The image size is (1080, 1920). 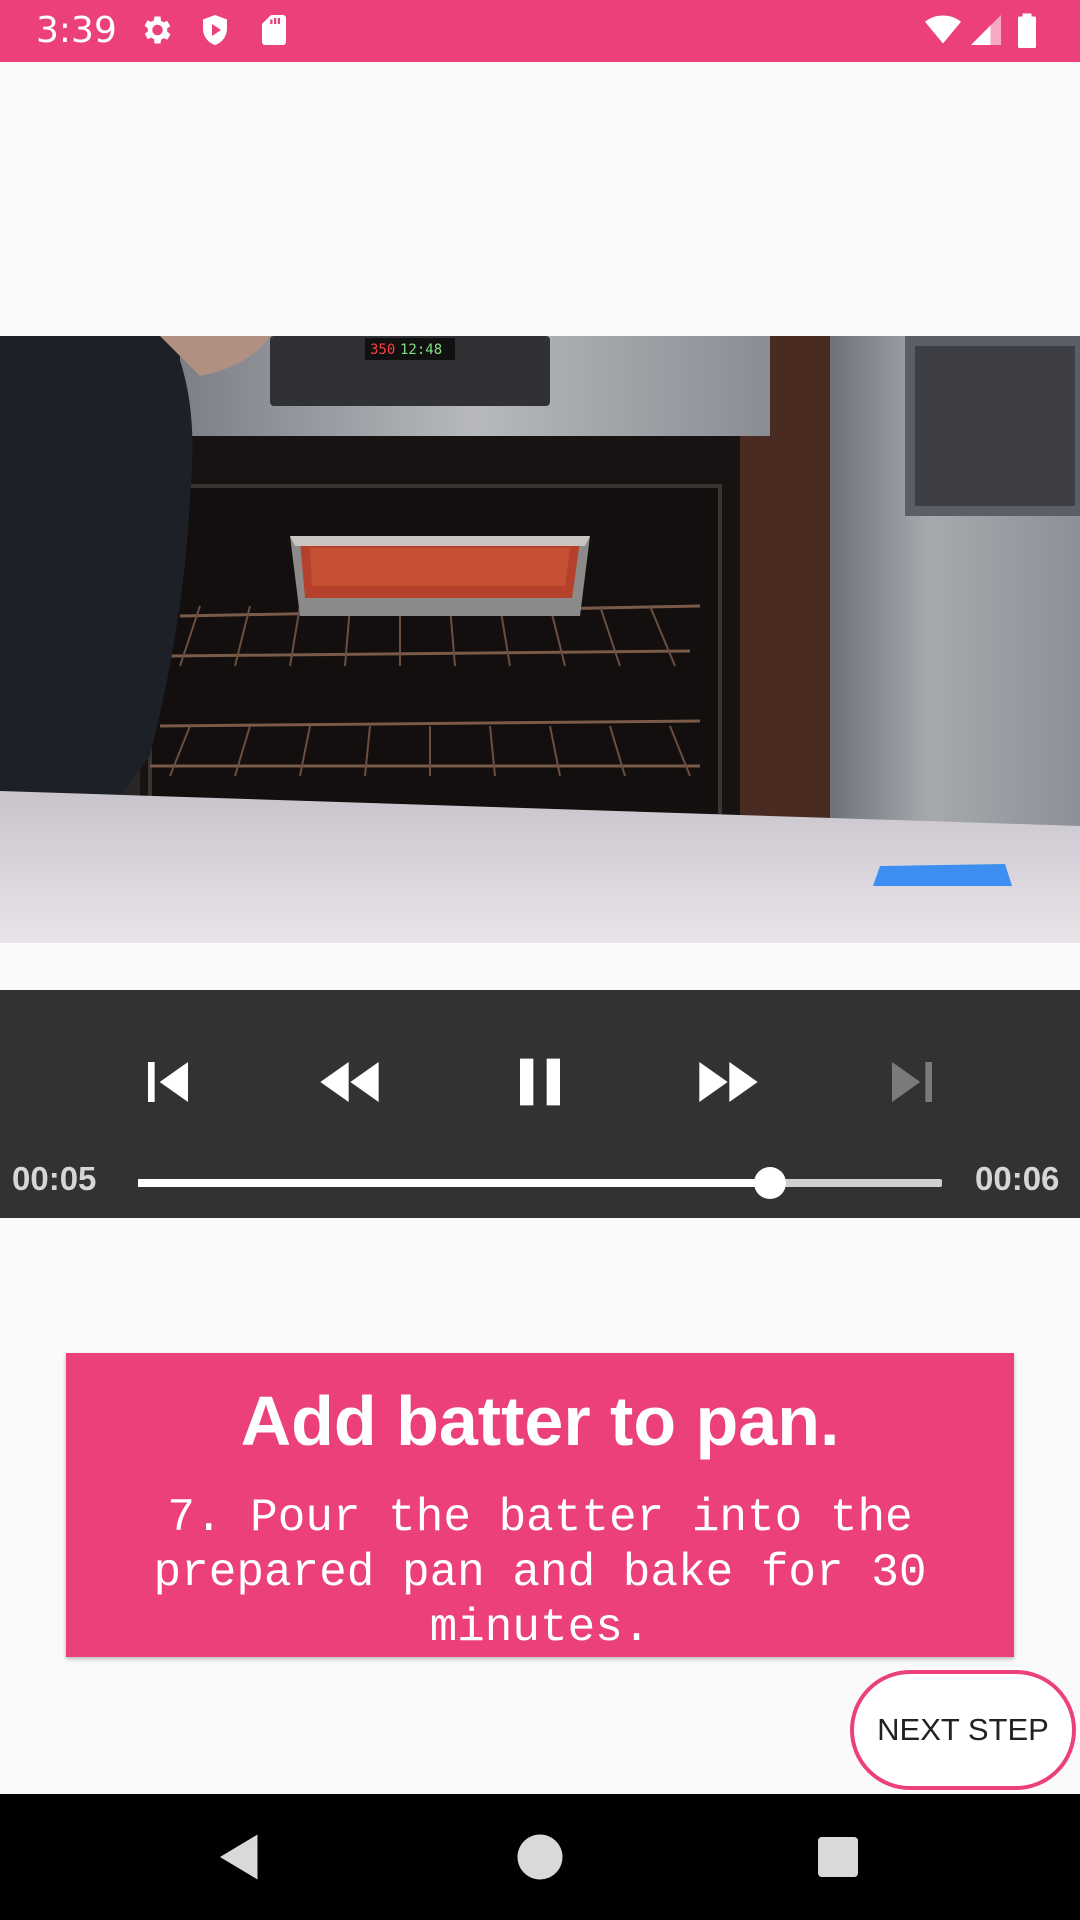 I want to click on wifi-icon, so click(x=943, y=30).